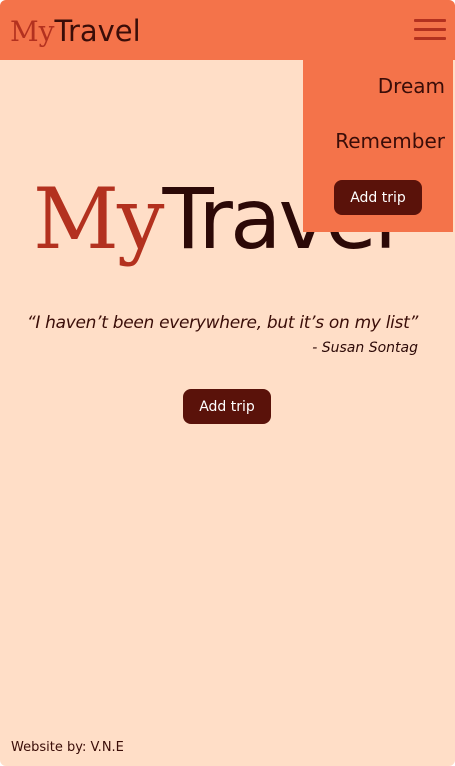 The image size is (455, 766). Describe the element at coordinates (32, 31) in the screenshot. I see `brand-my: My` at that location.